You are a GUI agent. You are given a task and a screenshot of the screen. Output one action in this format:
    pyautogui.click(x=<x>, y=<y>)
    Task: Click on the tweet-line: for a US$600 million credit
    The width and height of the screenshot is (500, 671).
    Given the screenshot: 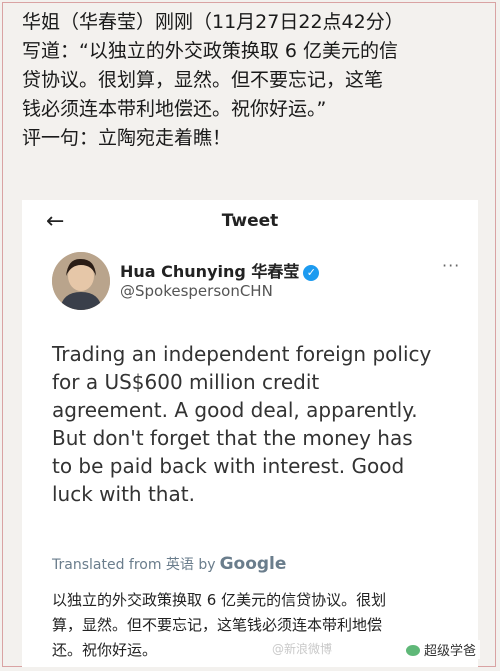 What is the action you would take?
    pyautogui.click(x=186, y=382)
    